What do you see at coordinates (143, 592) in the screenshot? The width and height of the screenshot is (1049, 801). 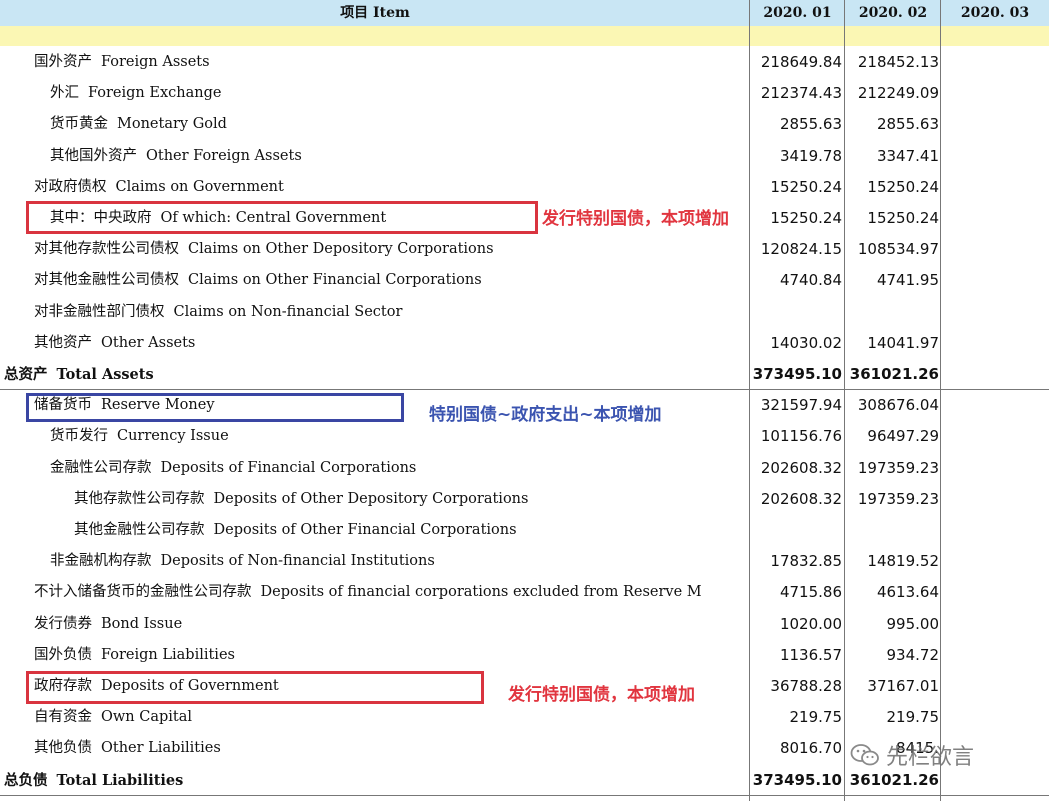 I see `row-label-zh: 不计入储备货币的金融性公司存款` at bounding box center [143, 592].